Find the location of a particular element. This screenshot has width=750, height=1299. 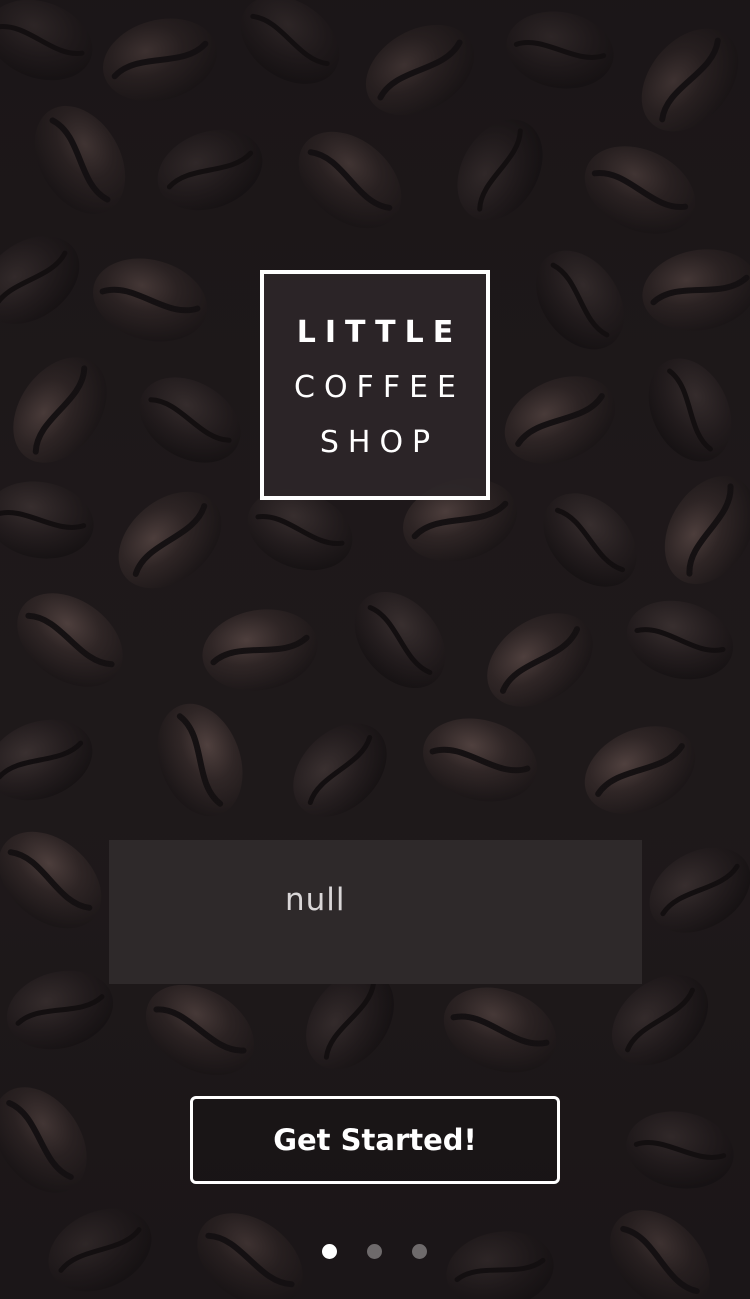

page-dot-1-active is located at coordinates (329, 1251).